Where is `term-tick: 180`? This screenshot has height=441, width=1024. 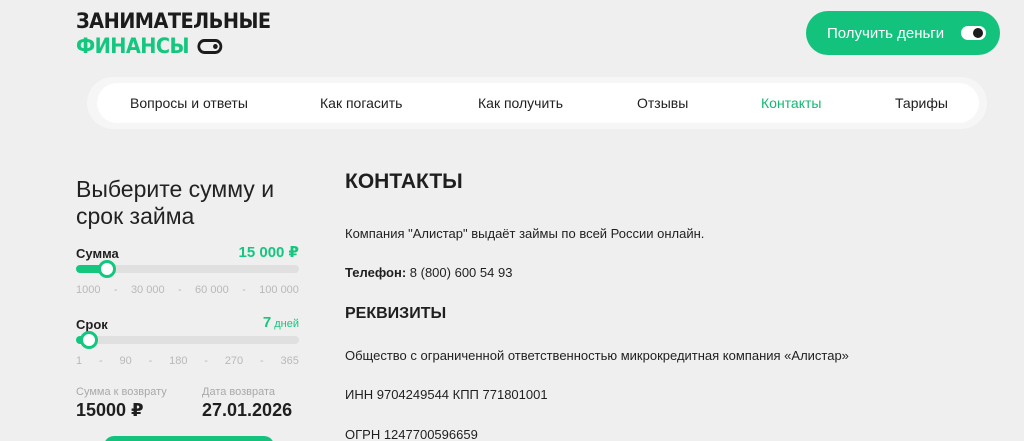 term-tick: 180 is located at coordinates (178, 361).